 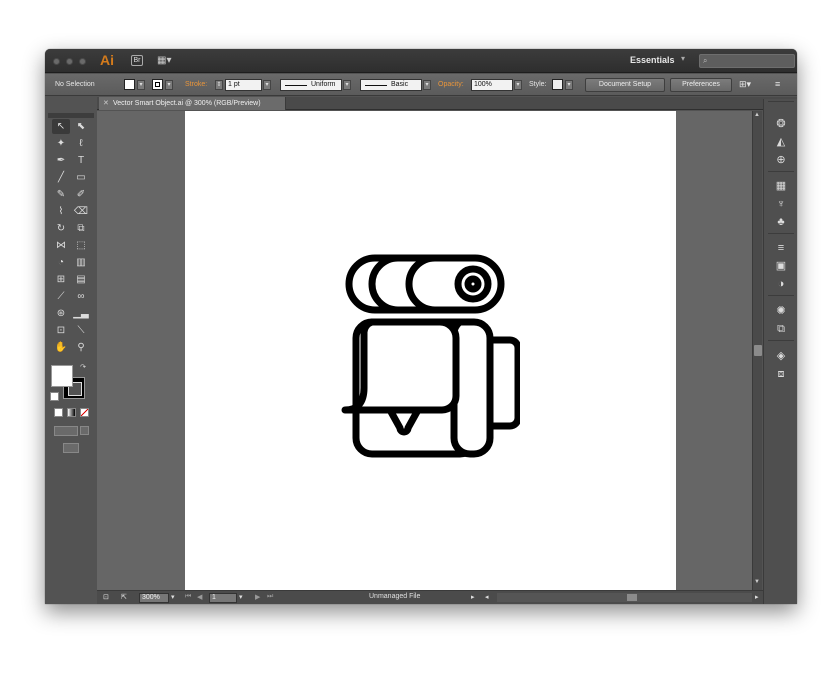 What do you see at coordinates (199, 597) in the screenshot?
I see `previous-artboard-button: ◀` at bounding box center [199, 597].